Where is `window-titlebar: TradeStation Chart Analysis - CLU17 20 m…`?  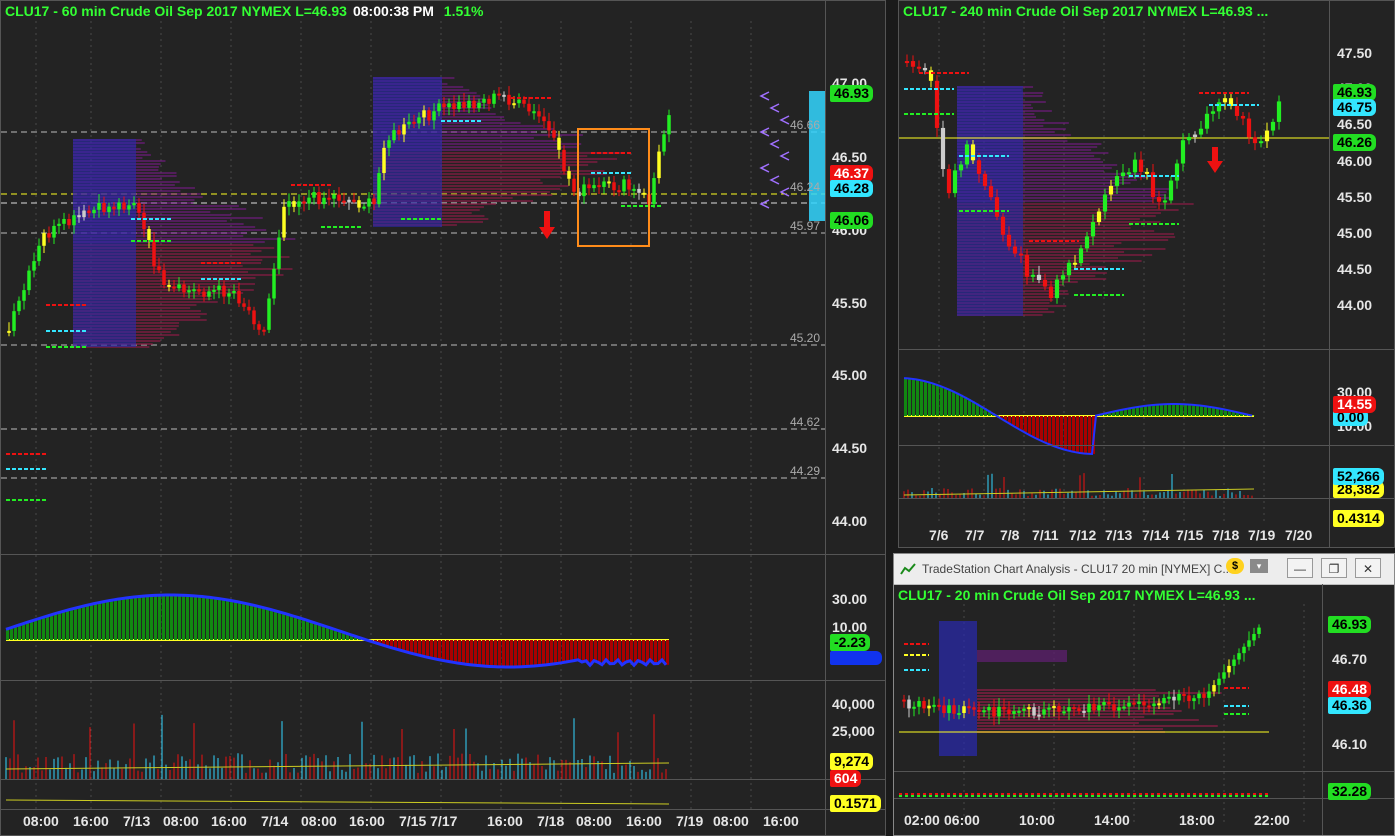 window-titlebar: TradeStation Chart Analysis - CLU17 20 m… is located at coordinates (1144, 569).